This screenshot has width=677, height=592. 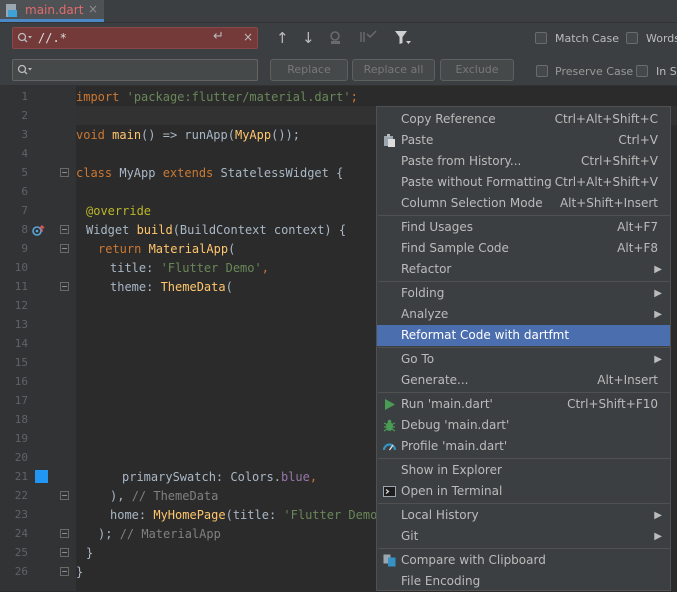 What do you see at coordinates (24, 153) in the screenshot?
I see `line-number: 4` at bounding box center [24, 153].